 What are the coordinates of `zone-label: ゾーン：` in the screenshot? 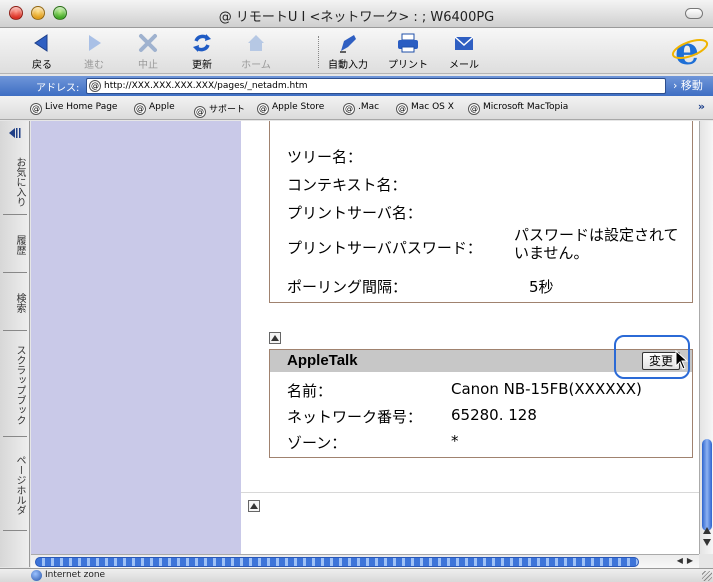 It's located at (317, 443).